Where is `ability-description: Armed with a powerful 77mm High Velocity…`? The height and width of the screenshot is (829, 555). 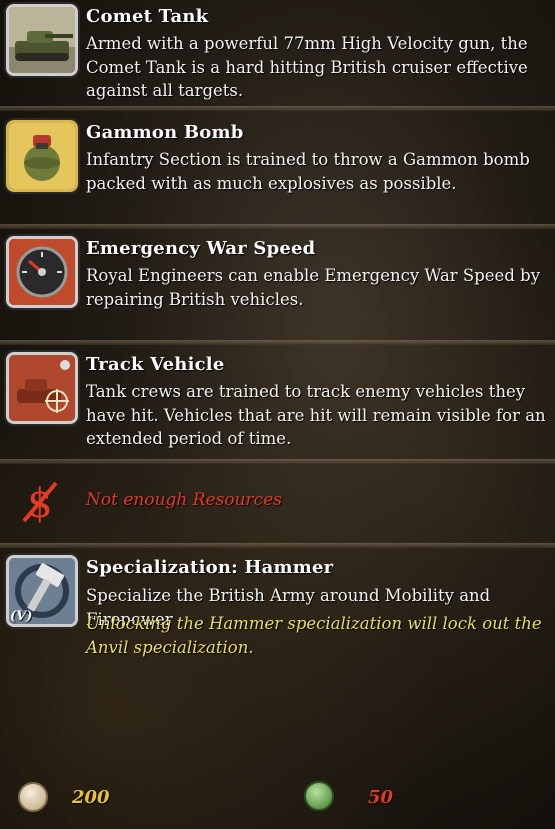
ability-description: Armed with a powerful 77mm High Velocity… is located at coordinates (307, 67).